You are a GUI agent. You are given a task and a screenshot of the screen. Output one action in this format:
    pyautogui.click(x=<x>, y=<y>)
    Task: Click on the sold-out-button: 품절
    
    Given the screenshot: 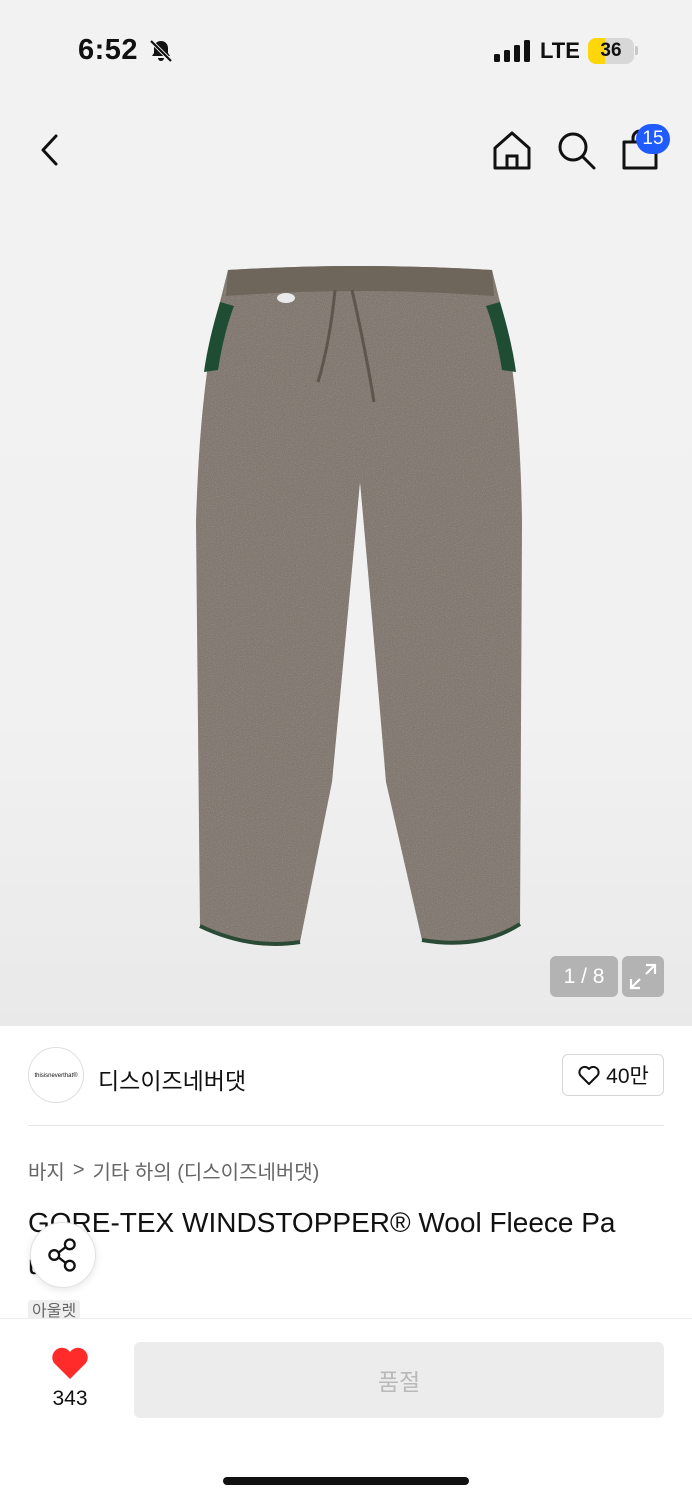 What is the action you would take?
    pyautogui.click(x=399, y=1380)
    